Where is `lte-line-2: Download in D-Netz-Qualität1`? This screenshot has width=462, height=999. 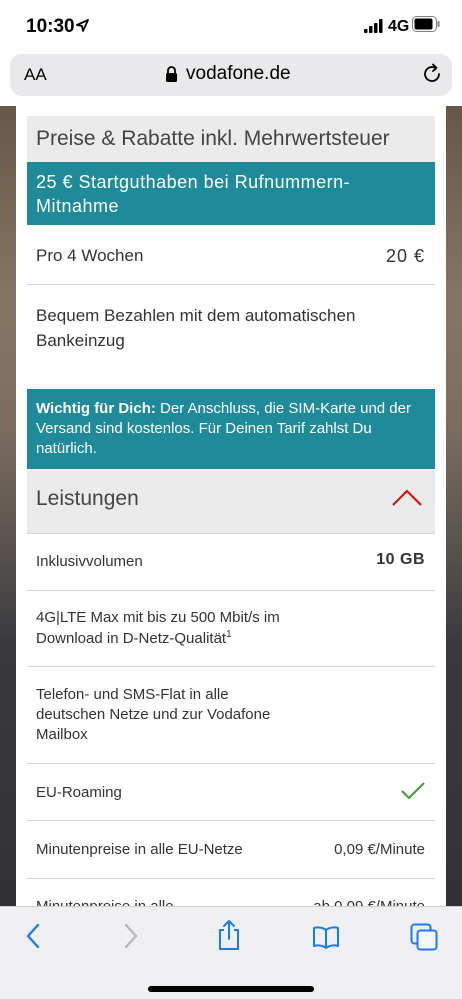
lte-line-2: Download in D-Netz-Qualität1 is located at coordinates (134, 638).